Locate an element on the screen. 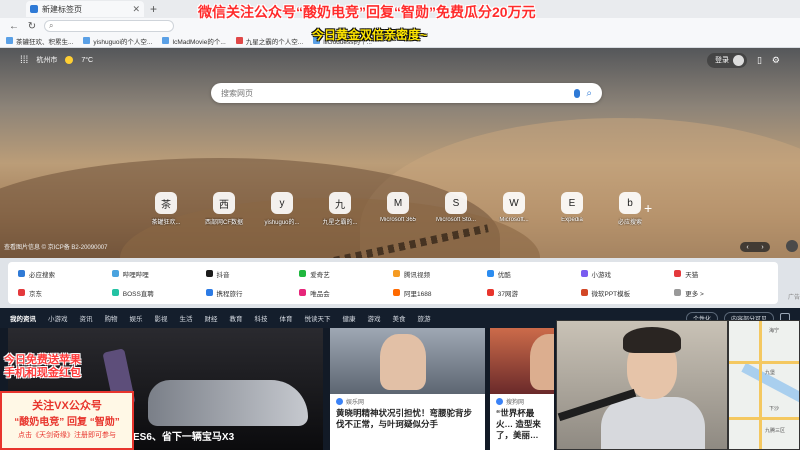  tab-category: 财经 is located at coordinates (211, 318).